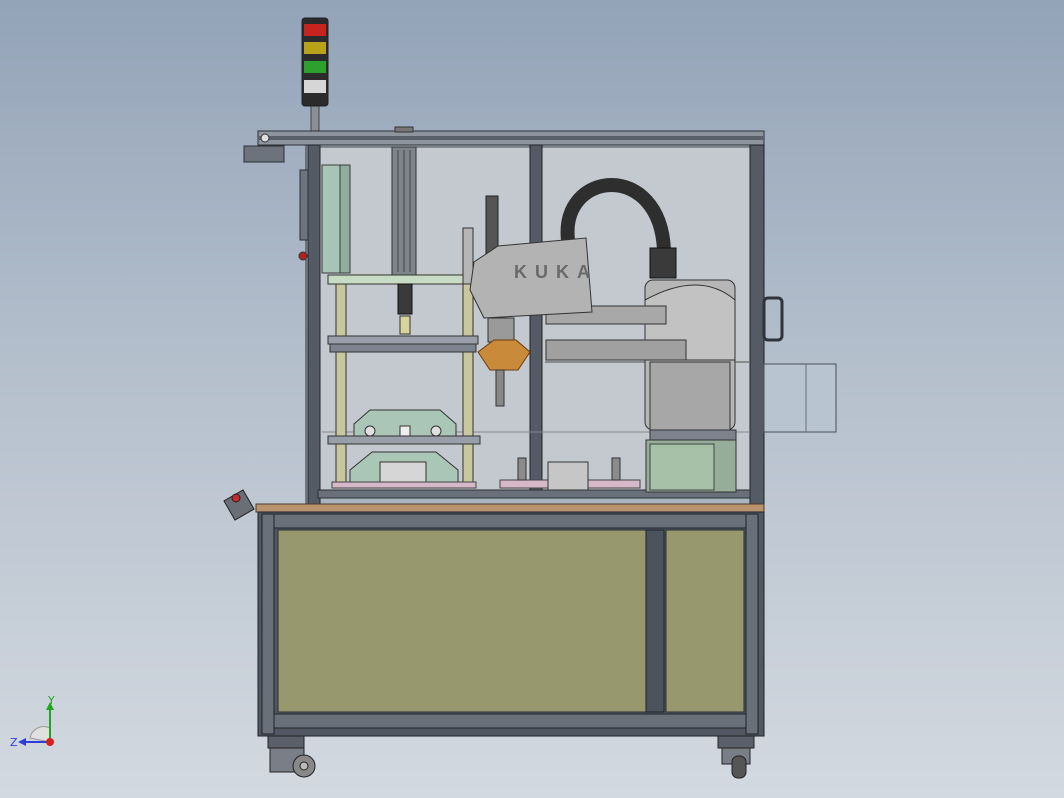 The image size is (1064, 798). Describe the element at coordinates (315, 67) in the screenshot. I see `signal-light-green` at that location.